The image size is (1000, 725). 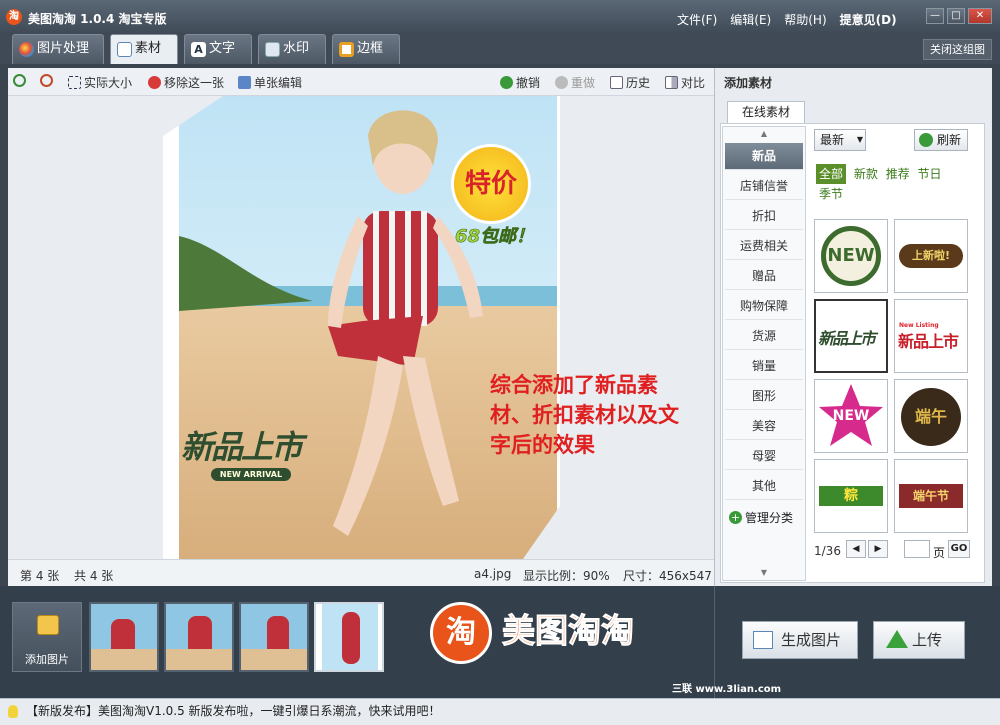 I want to click on category-item: 购物保障, so click(x=764, y=306).